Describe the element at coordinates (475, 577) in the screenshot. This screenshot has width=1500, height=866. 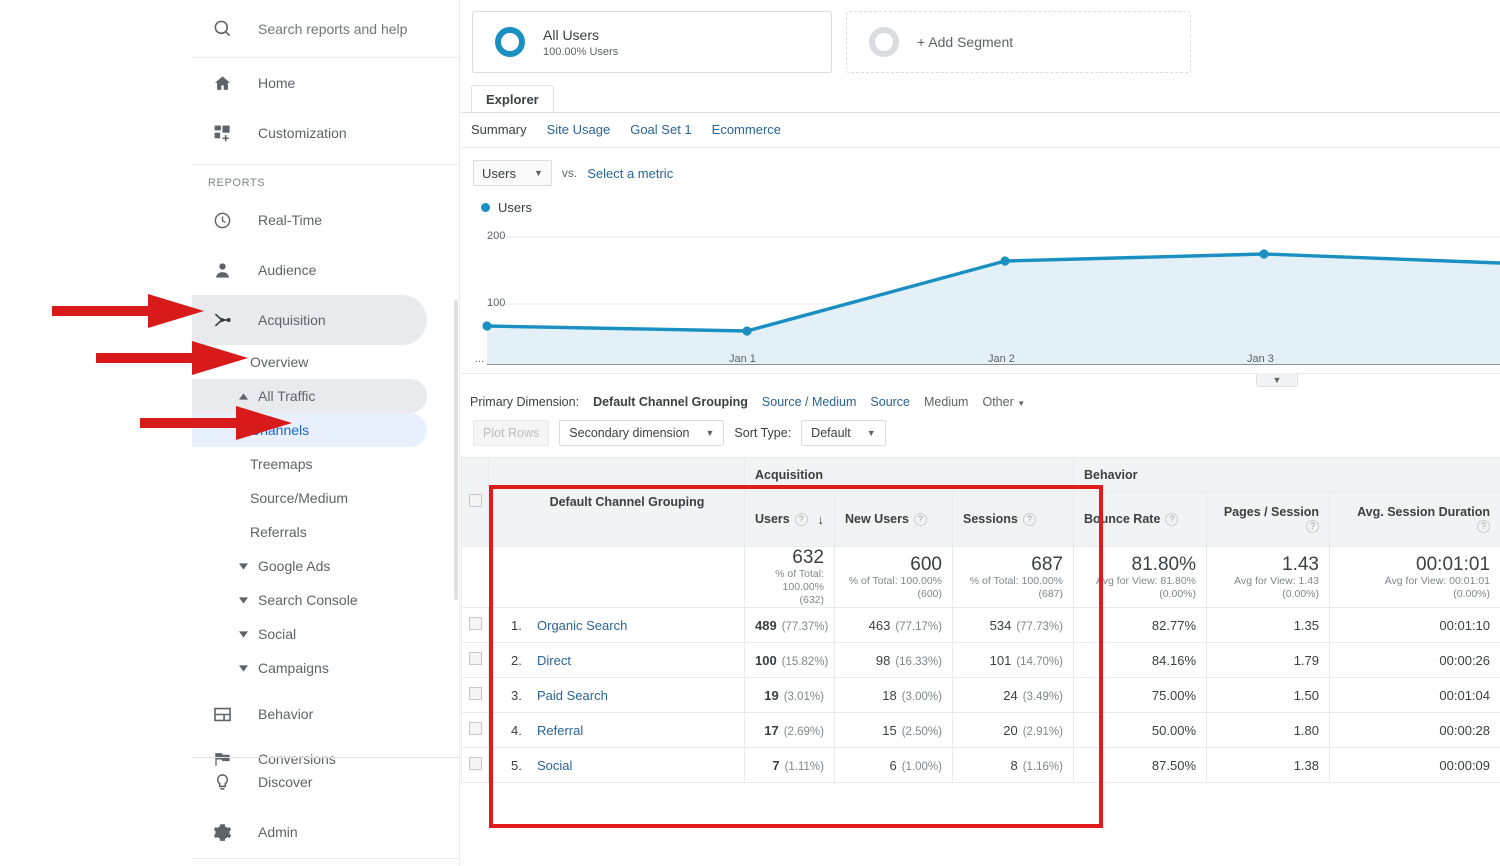
I see `totals-checkbox-cell` at that location.